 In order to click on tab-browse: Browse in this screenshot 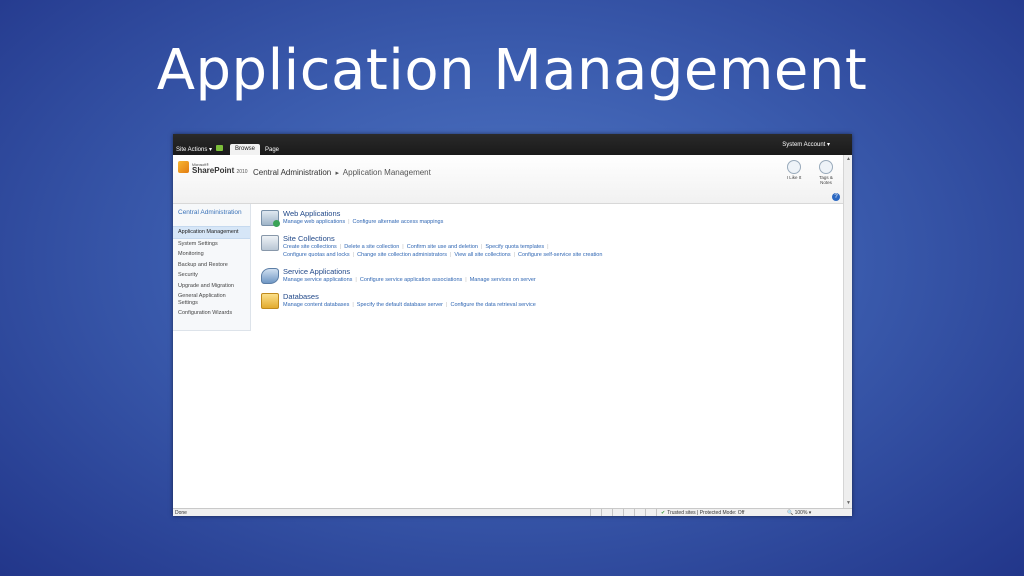, I will do `click(245, 149)`.